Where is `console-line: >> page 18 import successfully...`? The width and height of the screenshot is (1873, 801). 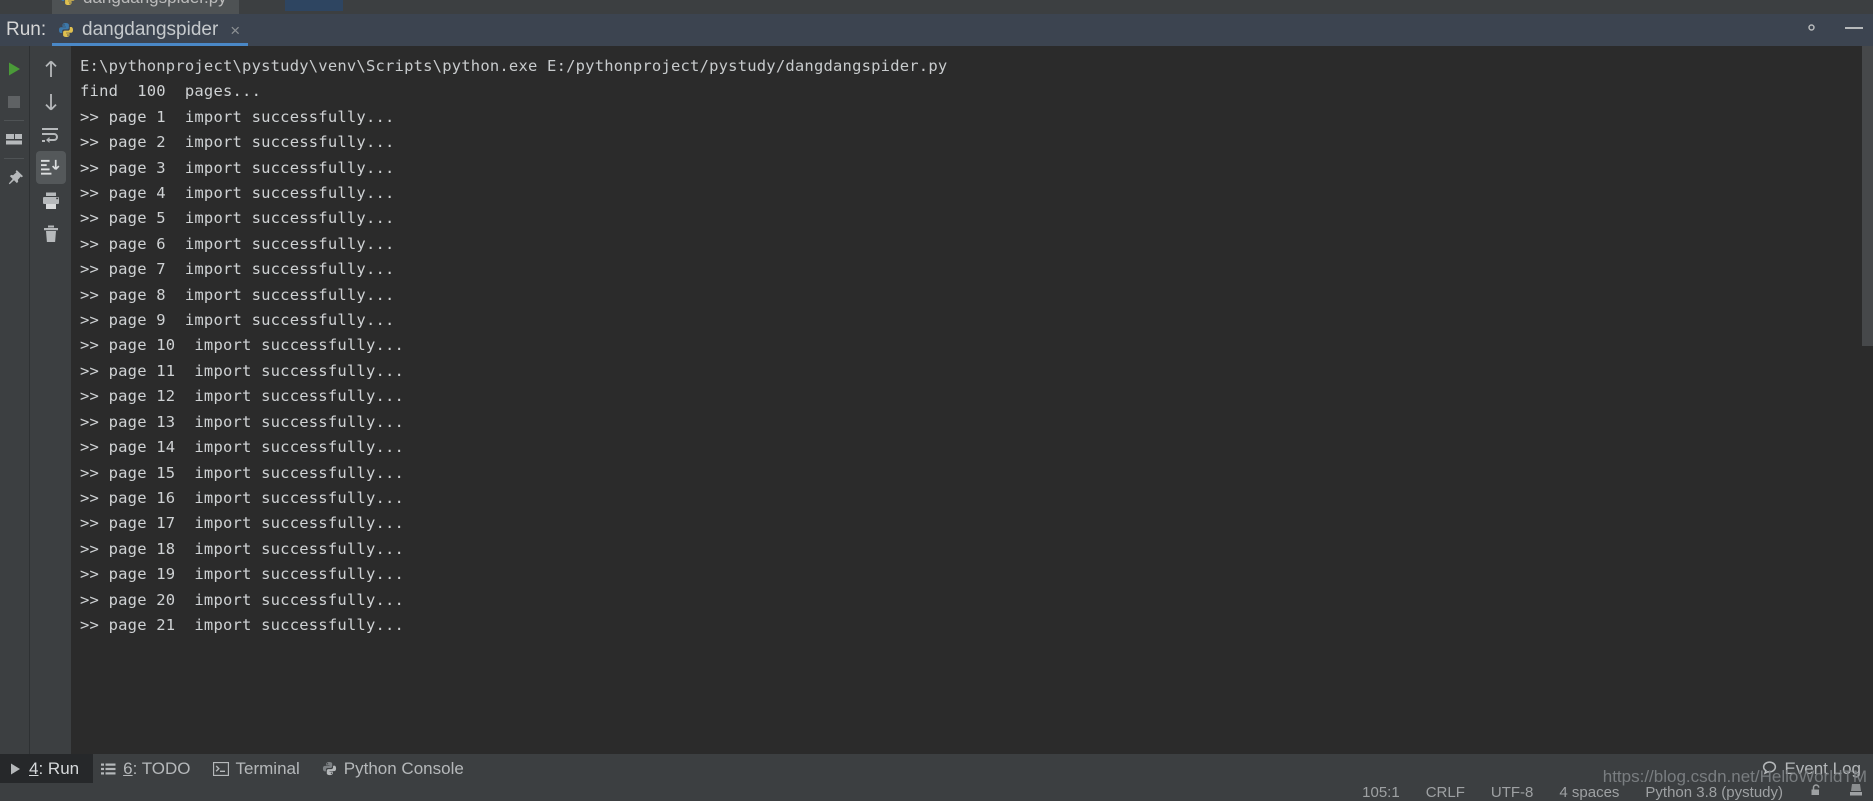 console-line: >> page 18 import successfully... is located at coordinates (242, 548).